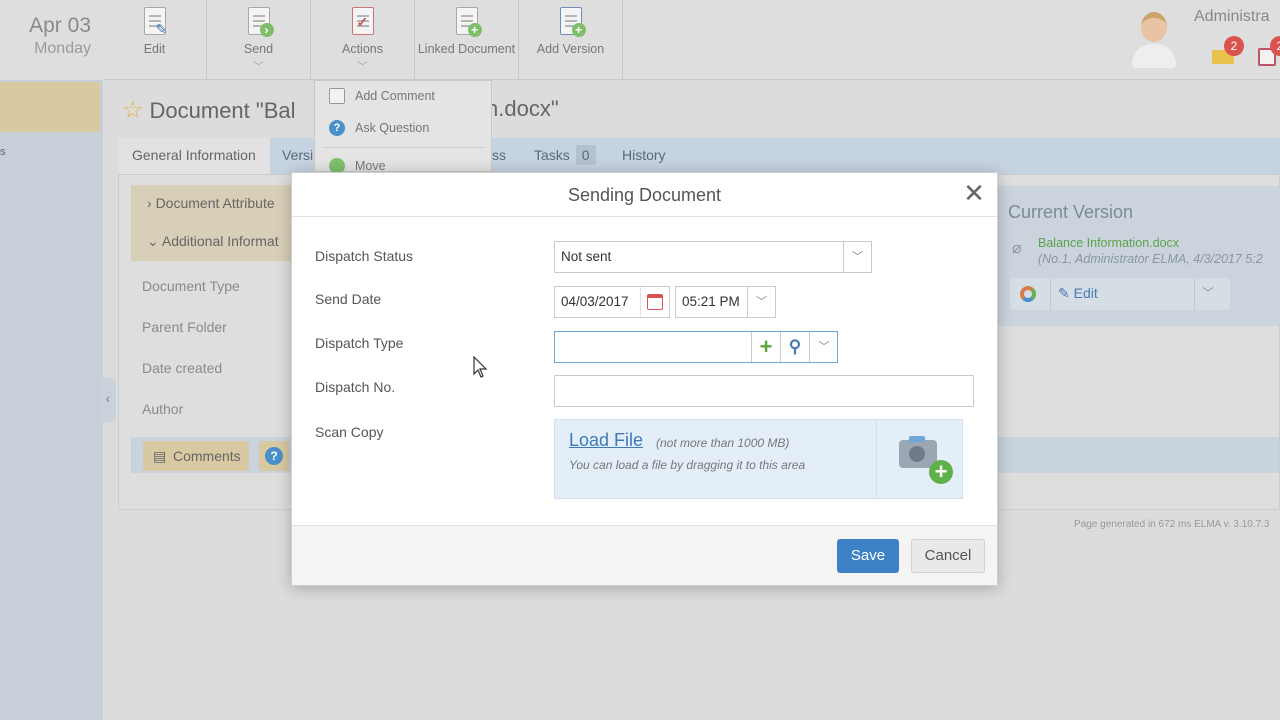  I want to click on dialog-header: Sending Document ✕, so click(644, 195).